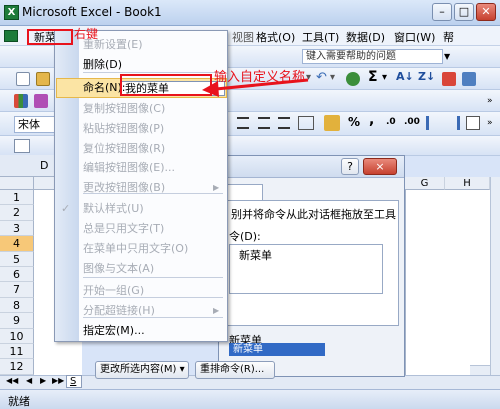 The width and height of the screenshot is (500, 409). What do you see at coordinates (142, 370) in the screenshot?
I see `modify-selection-button: 更改所选内容(M) ▾` at bounding box center [142, 370].